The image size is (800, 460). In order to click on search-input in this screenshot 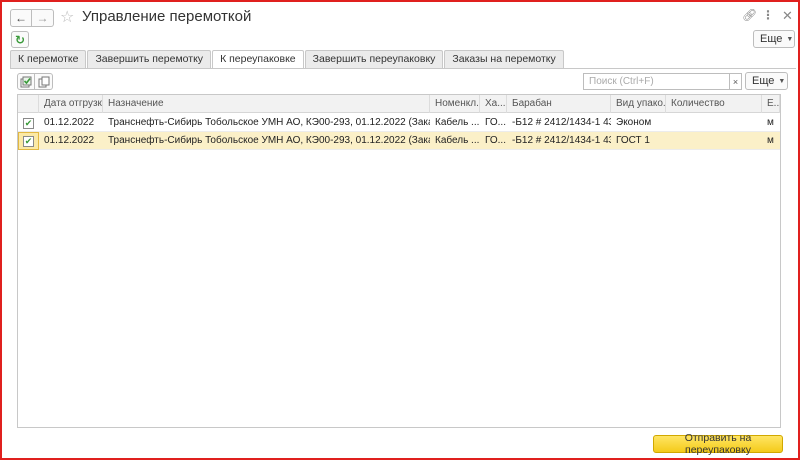, I will do `click(656, 81)`.